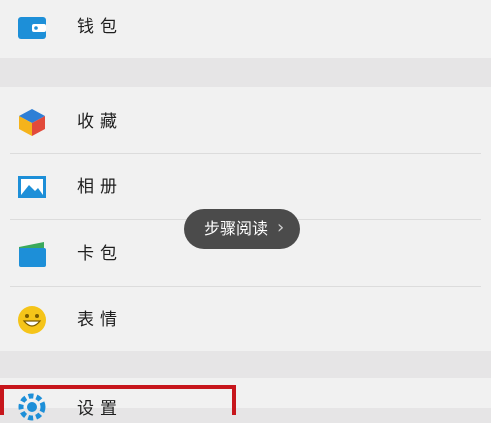  I want to click on toast-text: 步骤阅读, so click(236, 228).